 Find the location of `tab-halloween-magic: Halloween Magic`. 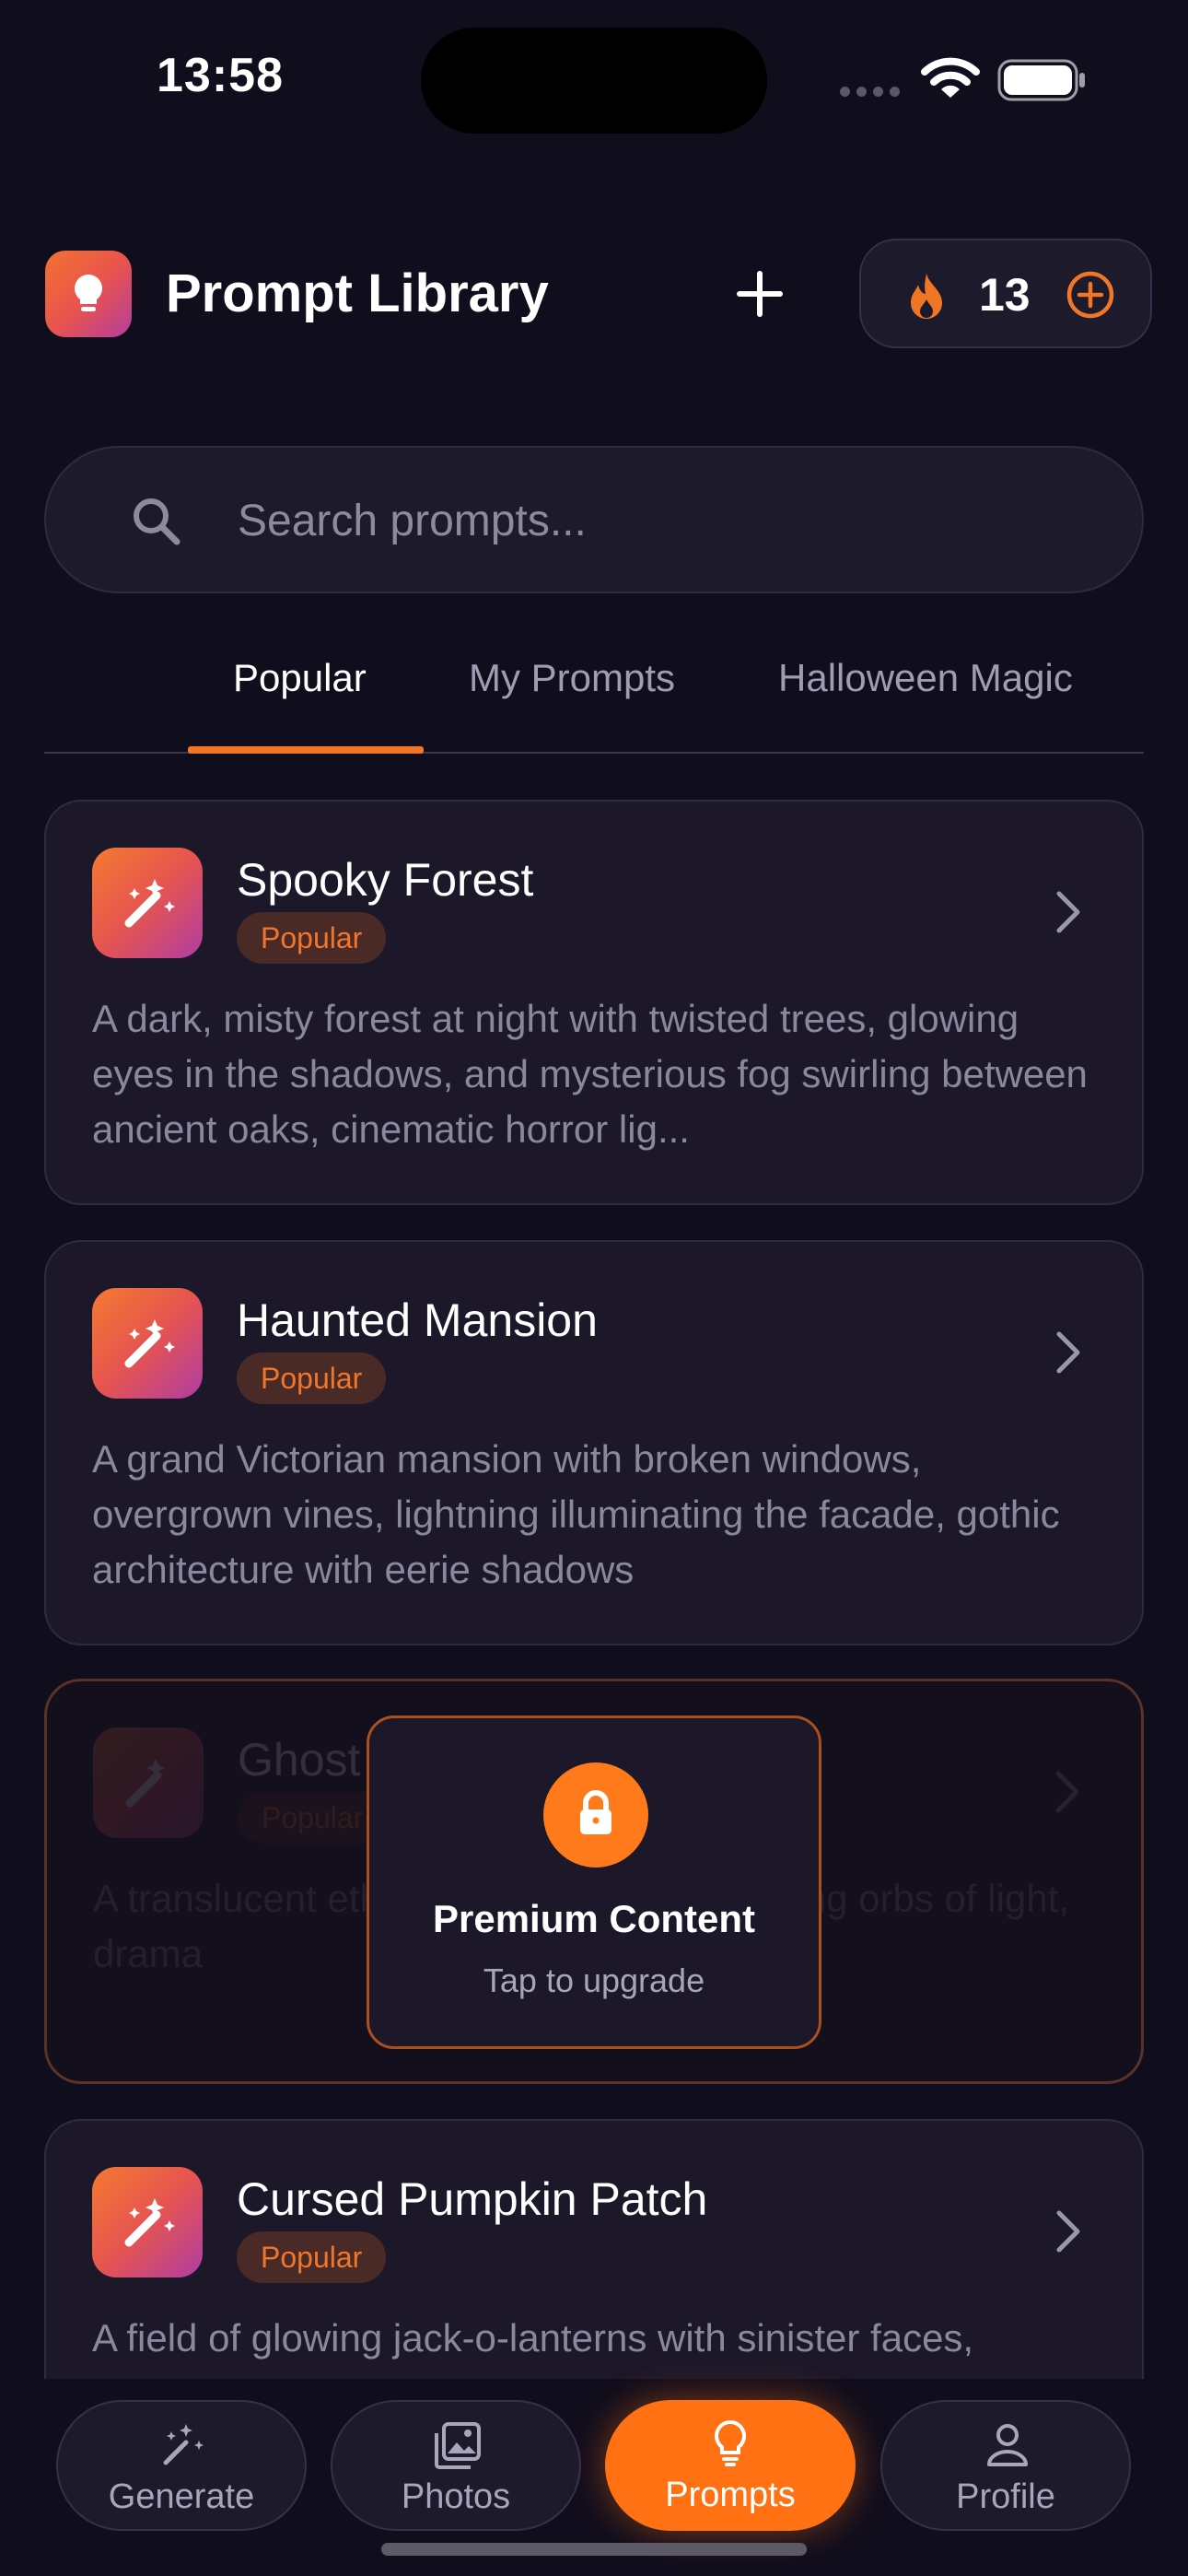

tab-halloween-magic: Halloween Magic is located at coordinates (925, 678).